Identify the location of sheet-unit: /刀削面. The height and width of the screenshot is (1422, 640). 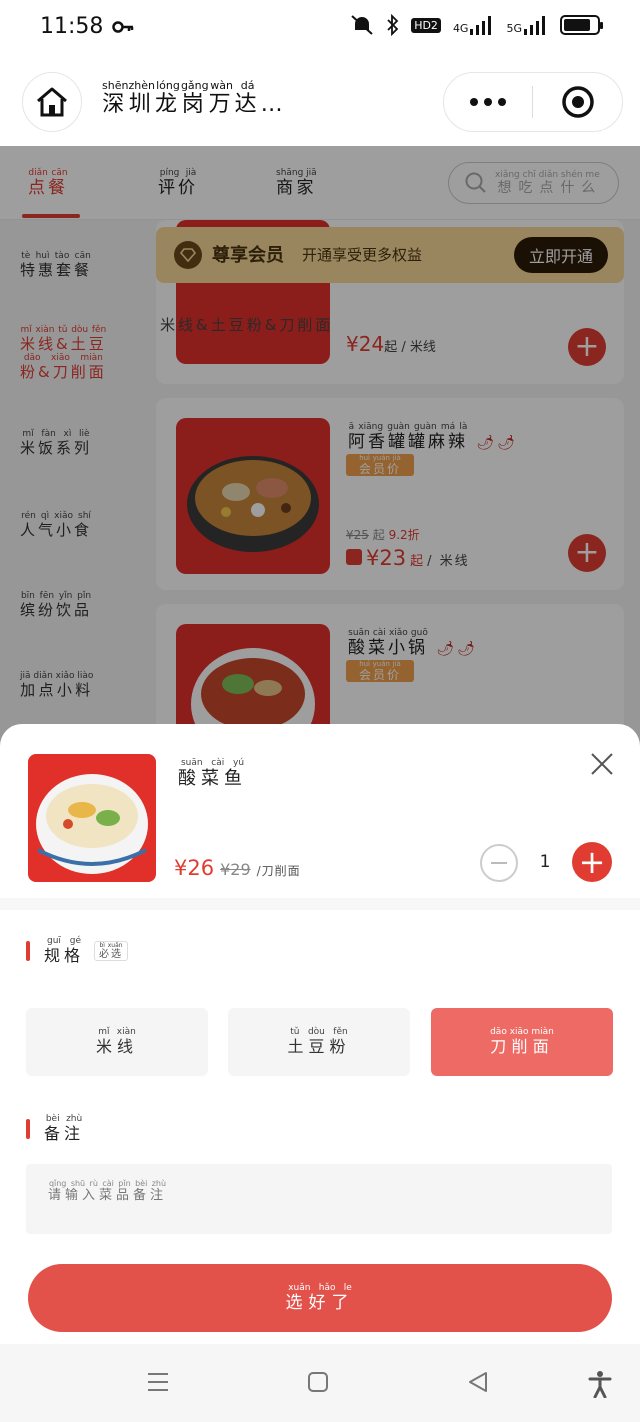
(278, 871).